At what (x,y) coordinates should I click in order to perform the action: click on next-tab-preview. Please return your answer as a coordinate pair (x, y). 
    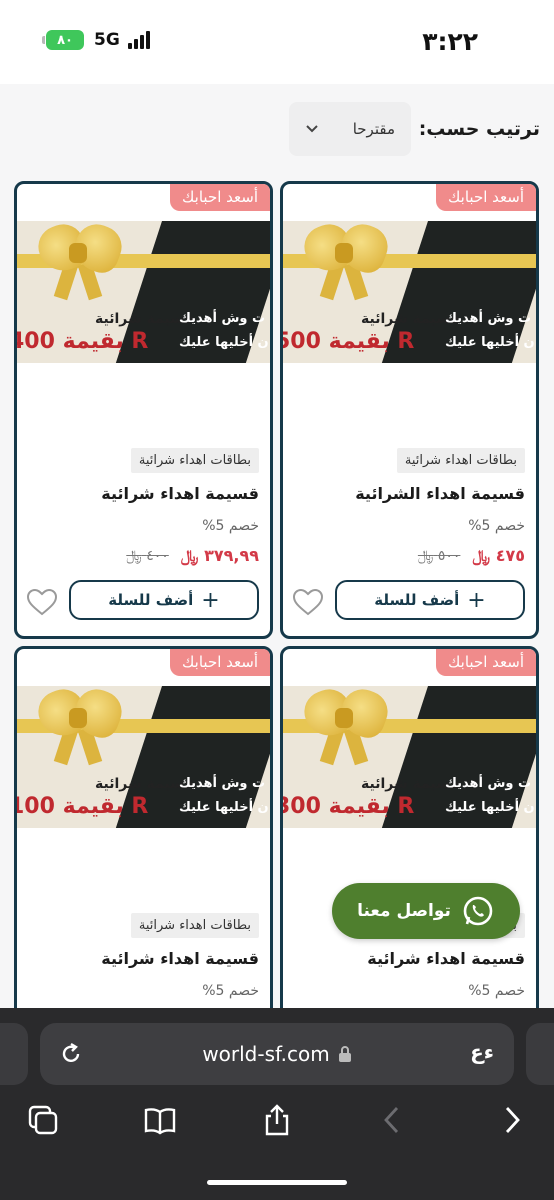
    Looking at the image, I should click on (540, 1054).